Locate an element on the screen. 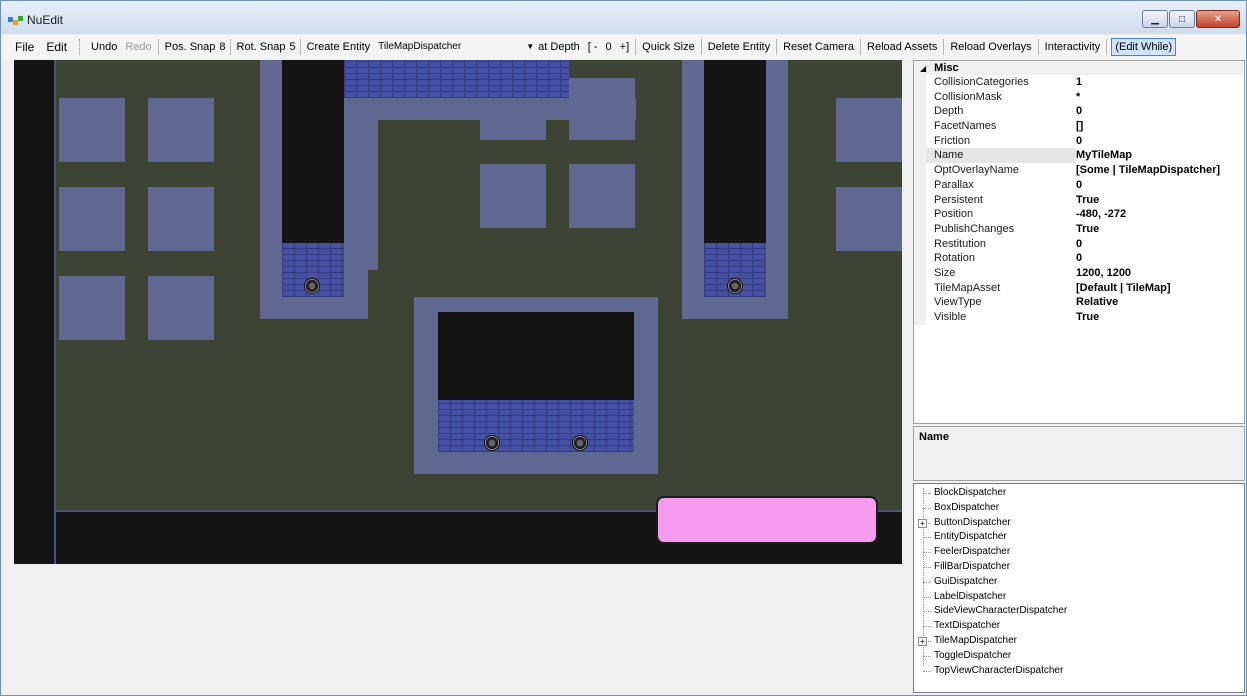 Image resolution: width=1247 pixels, height=696 pixels. tree-node: EntityDispatcher is located at coordinates (1079, 537).